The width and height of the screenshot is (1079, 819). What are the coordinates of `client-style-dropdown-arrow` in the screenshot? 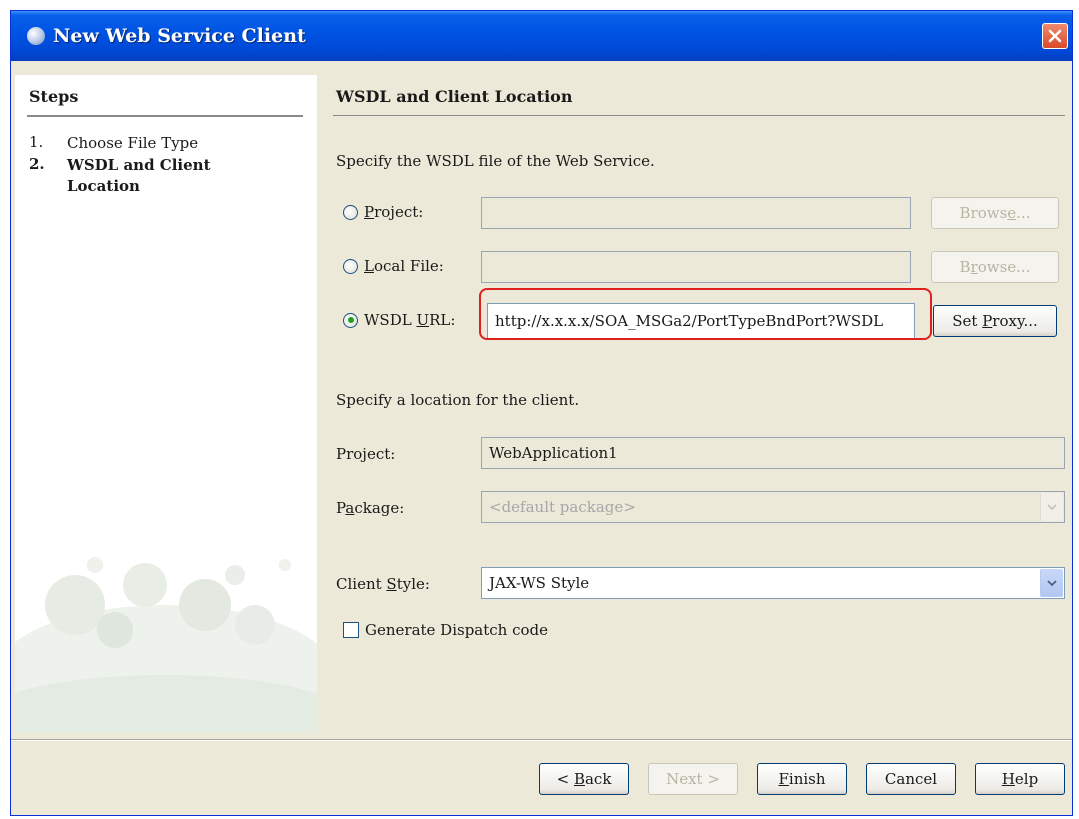 It's located at (1051, 583).